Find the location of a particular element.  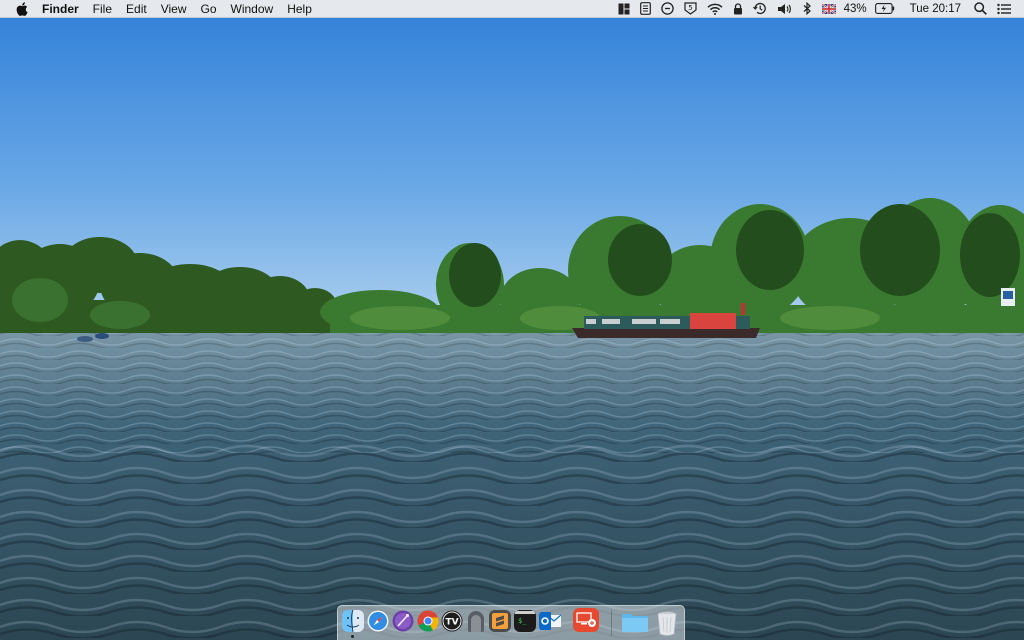

menu-go: Go is located at coordinates (209, 9).